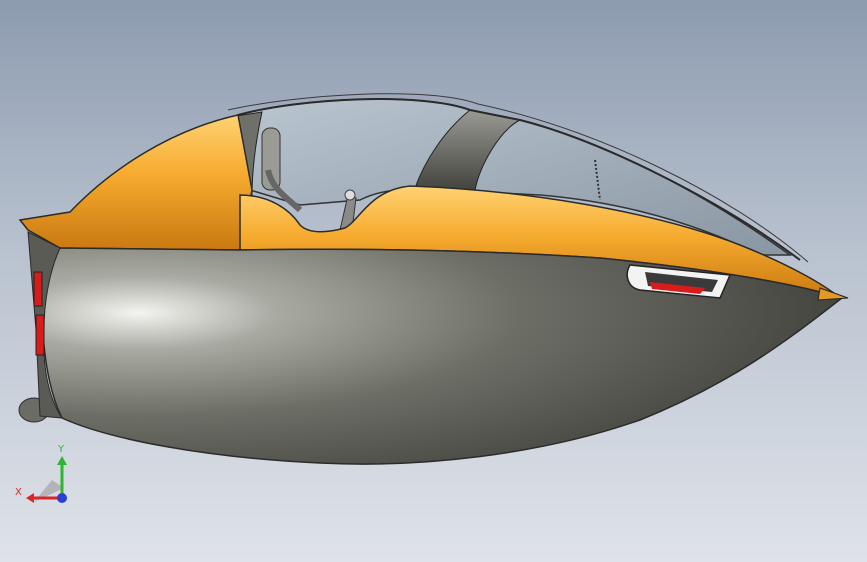 Image resolution: width=867 pixels, height=562 pixels. Describe the element at coordinates (18, 492) in the screenshot. I see `x-axis-label: X` at that location.